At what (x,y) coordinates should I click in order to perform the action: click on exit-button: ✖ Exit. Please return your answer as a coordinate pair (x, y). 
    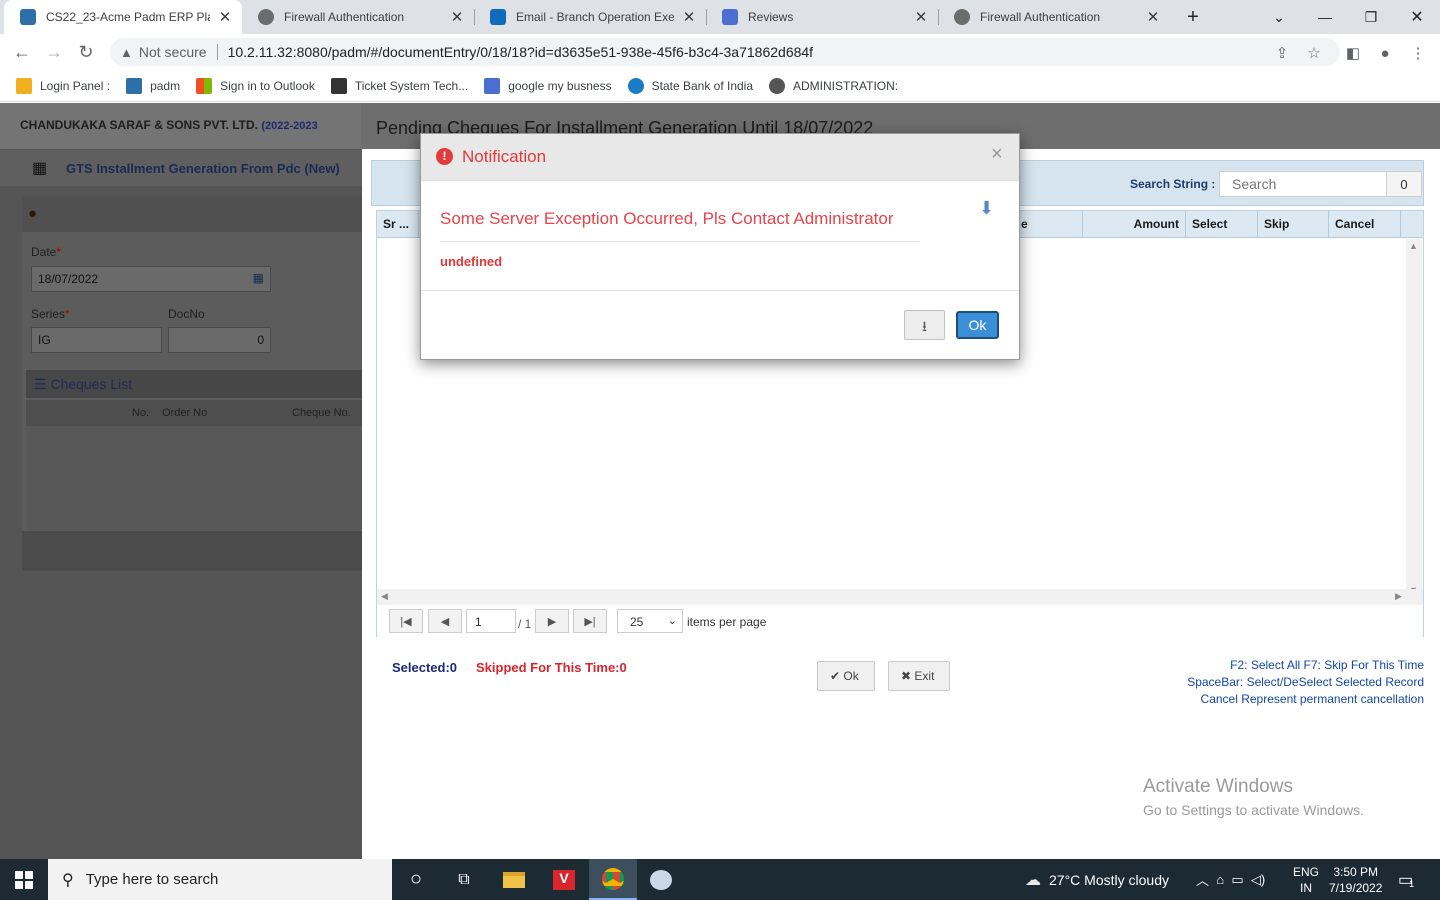
    Looking at the image, I should click on (919, 676).